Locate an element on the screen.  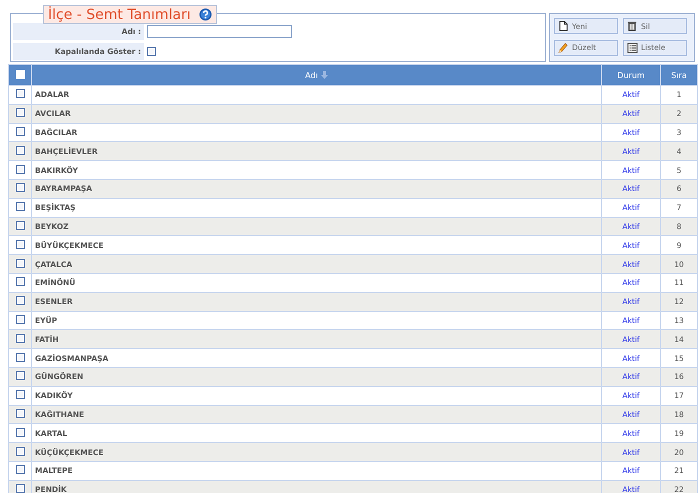
name-input-field is located at coordinates (219, 31).